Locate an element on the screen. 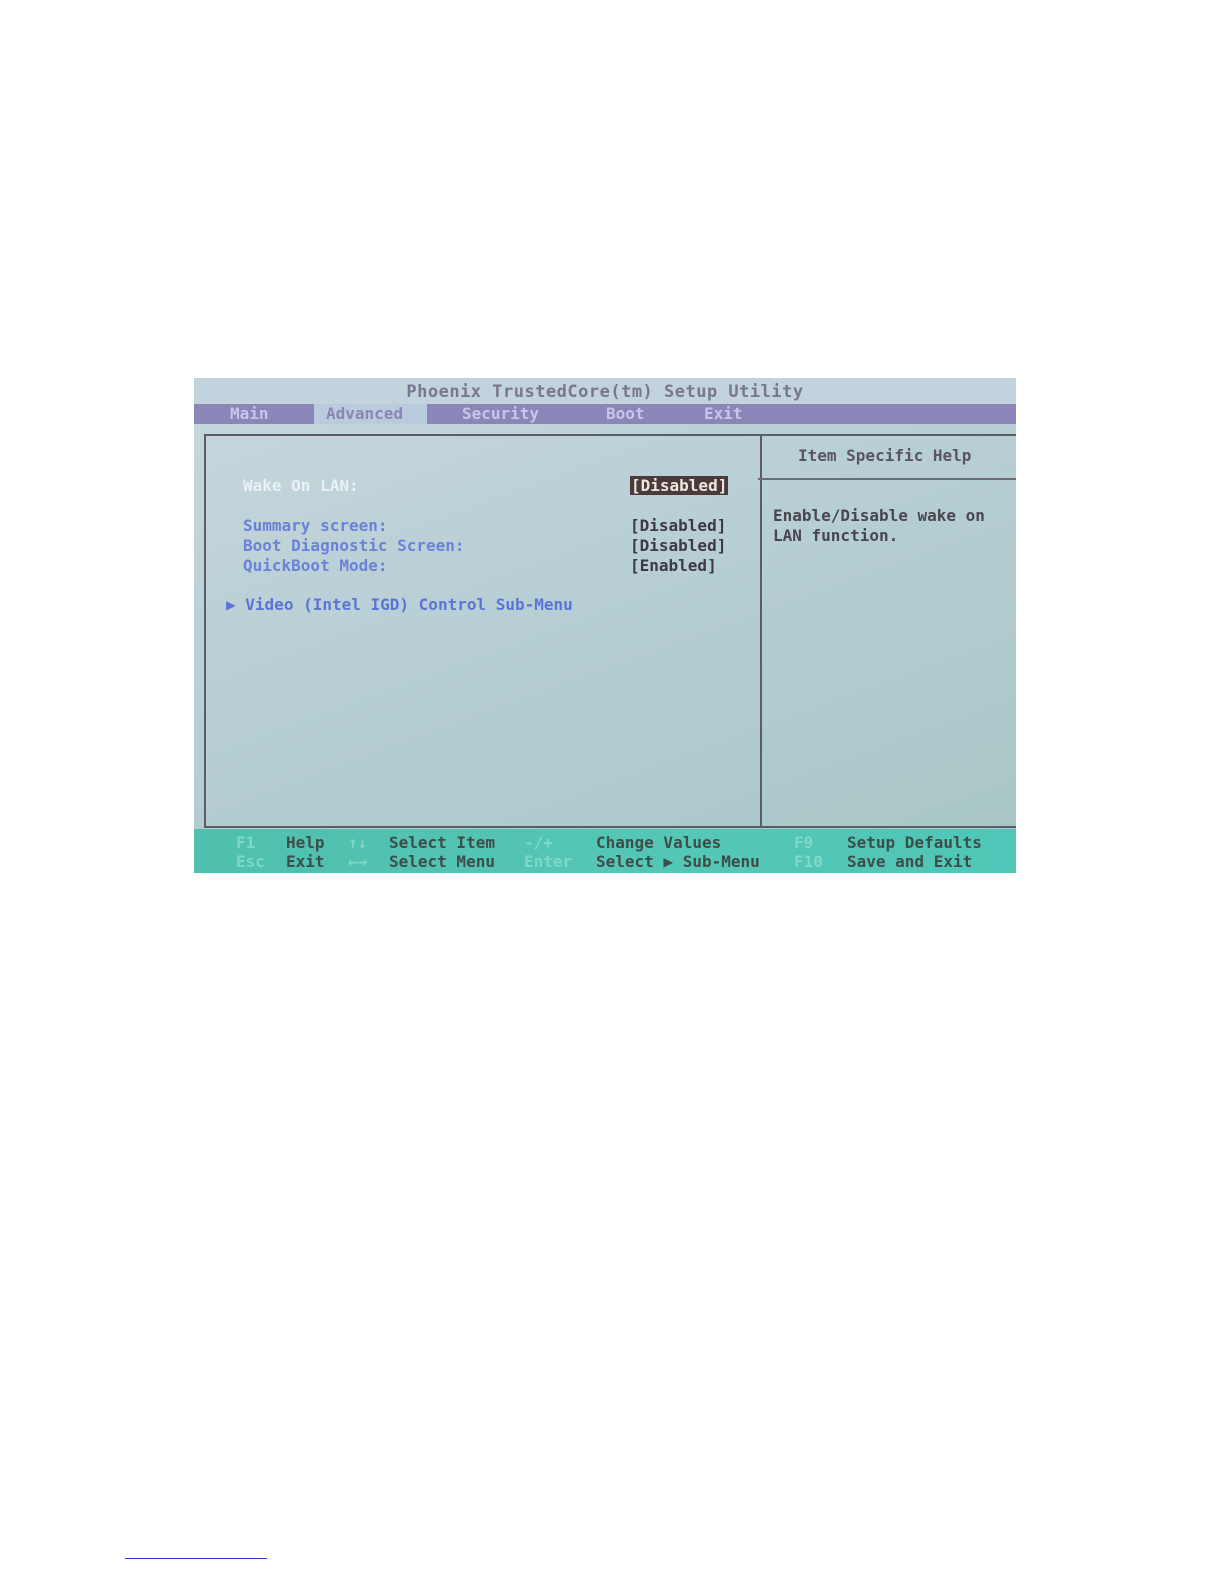 The image size is (1224, 1584). bios-menu-bar: Main Advanced Security Boot Exit is located at coordinates (605, 414).